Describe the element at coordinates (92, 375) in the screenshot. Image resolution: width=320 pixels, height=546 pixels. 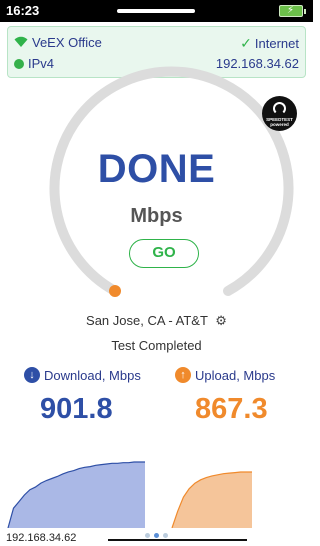
I see `download-label-text: Download, Mbps` at that location.